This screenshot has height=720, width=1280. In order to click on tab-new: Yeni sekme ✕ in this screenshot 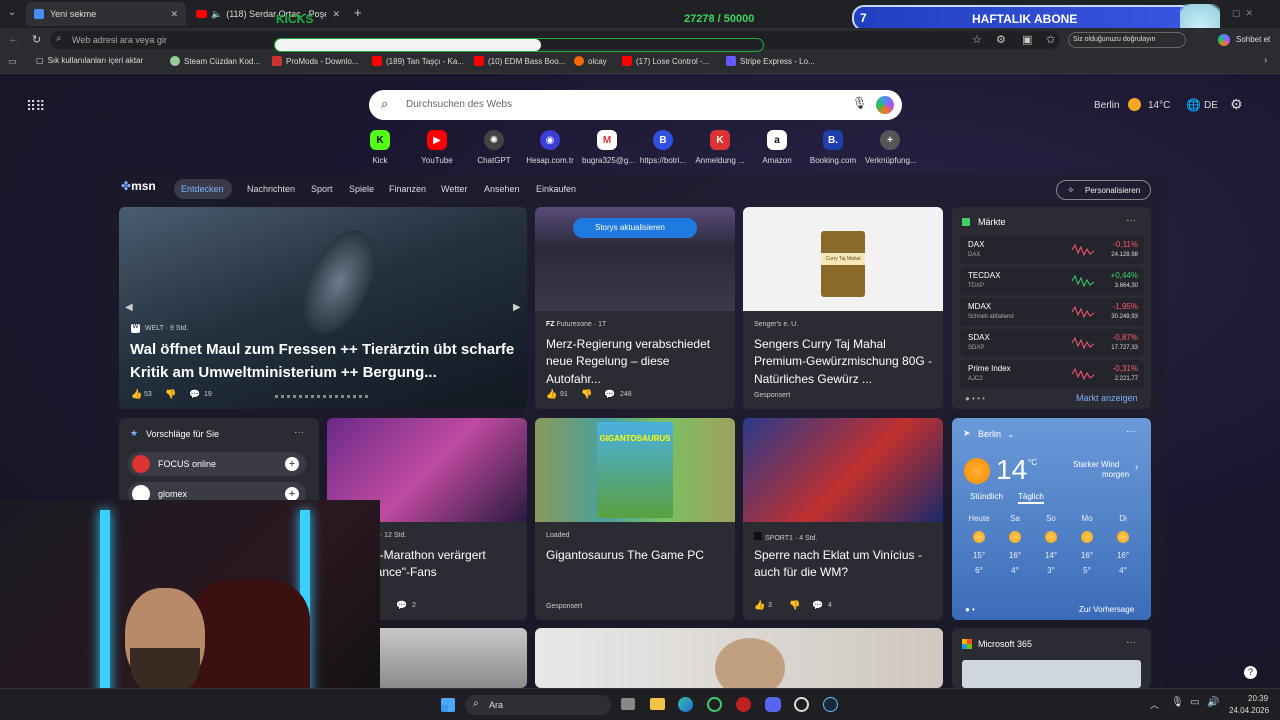, I will do `click(106, 14)`.